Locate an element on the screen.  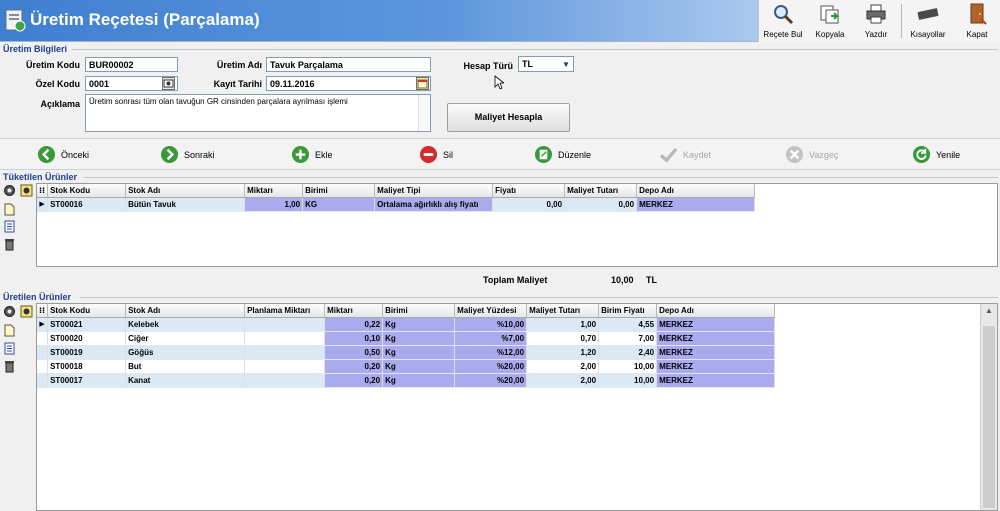
column-header: Planlama Miktarı is located at coordinates (285, 311).